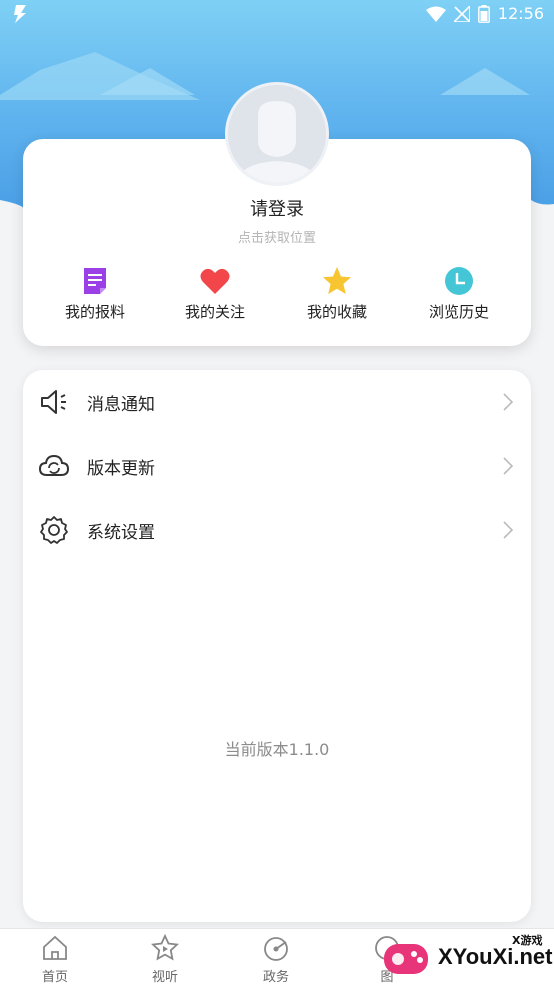  I want to click on quick-action-history: 浏览历史, so click(459, 293).